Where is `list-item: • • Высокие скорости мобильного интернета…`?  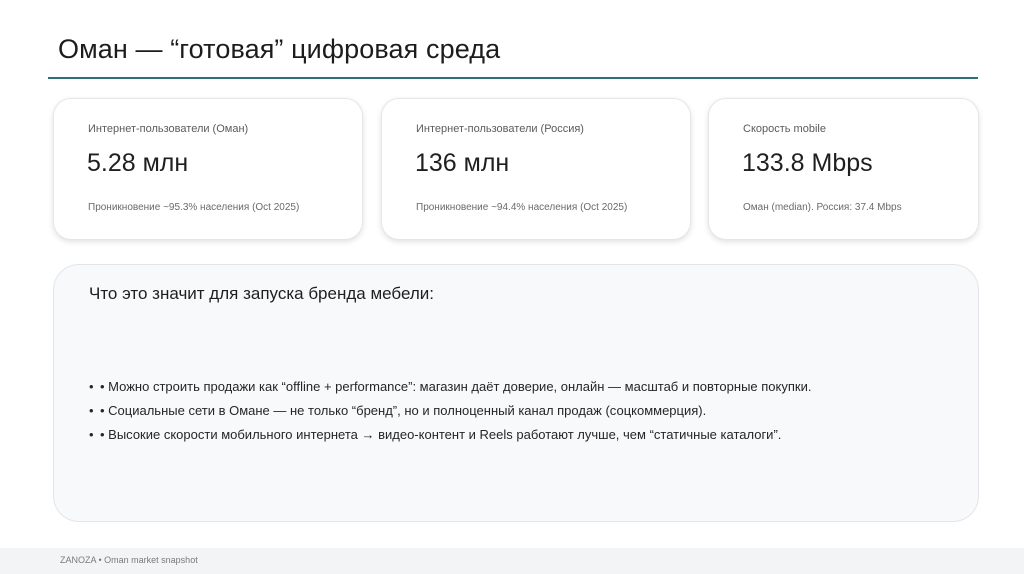 list-item: • • Высокие скорости мобильного интернета… is located at coordinates (450, 437).